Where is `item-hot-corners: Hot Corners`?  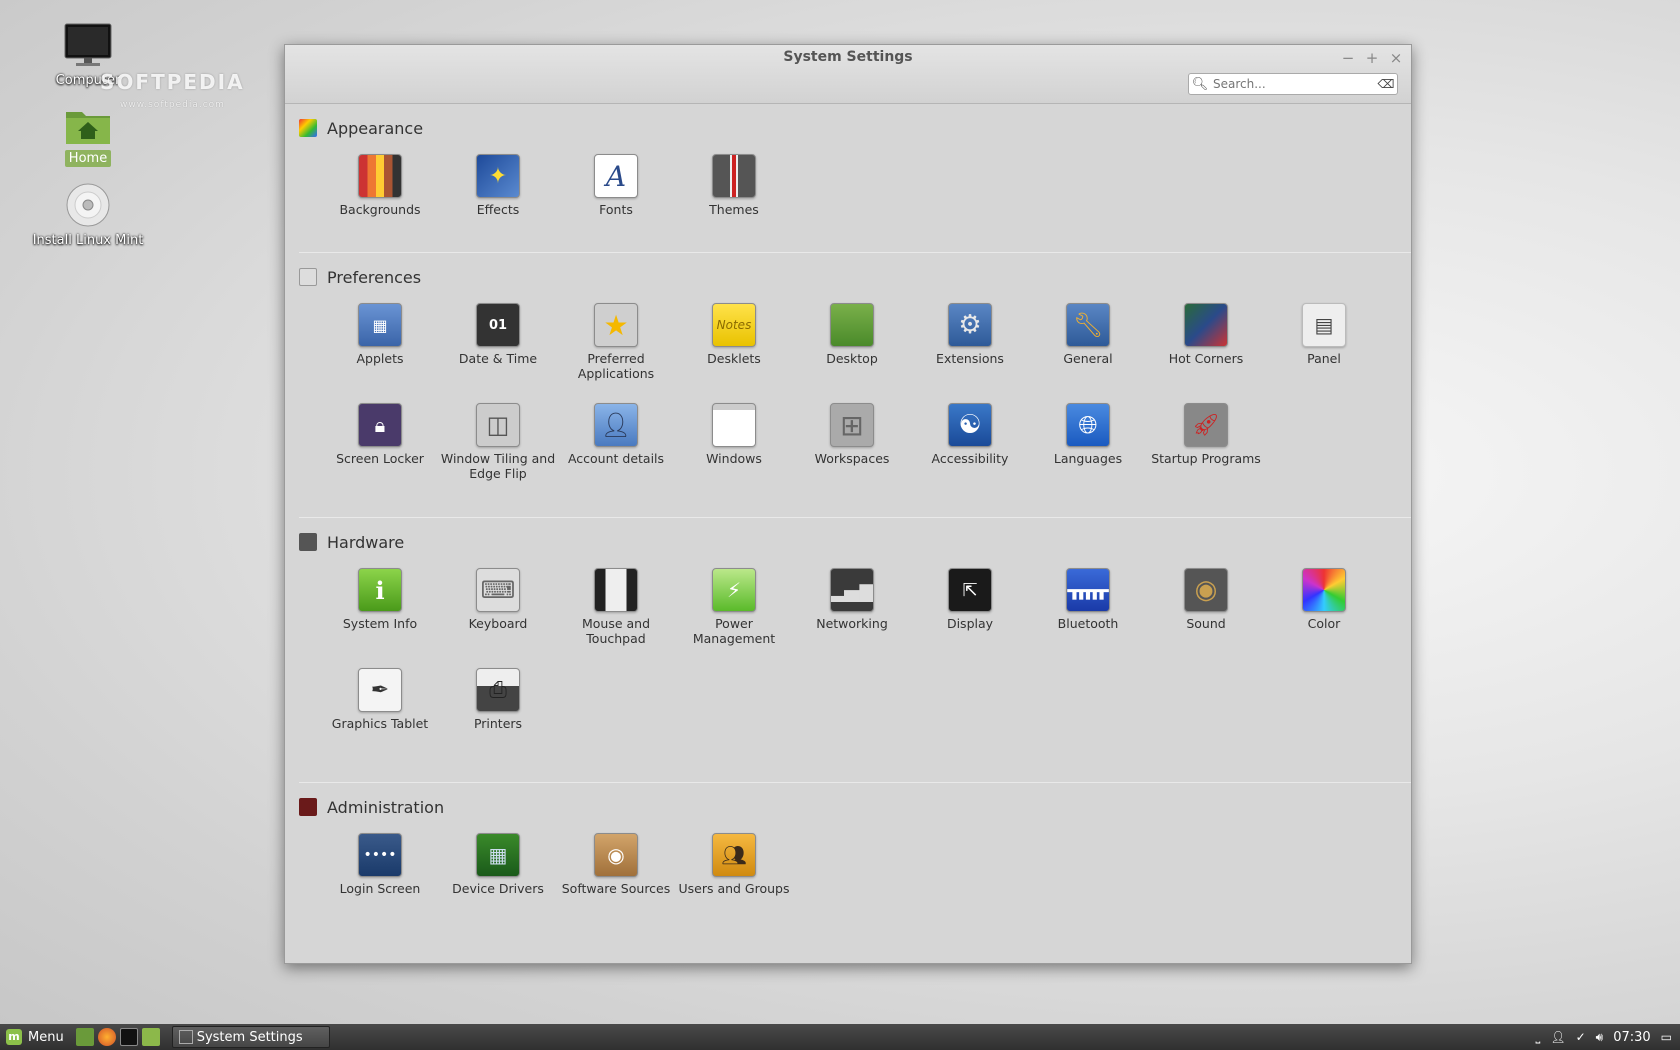
item-hot-corners: Hot Corners is located at coordinates (1206, 347).